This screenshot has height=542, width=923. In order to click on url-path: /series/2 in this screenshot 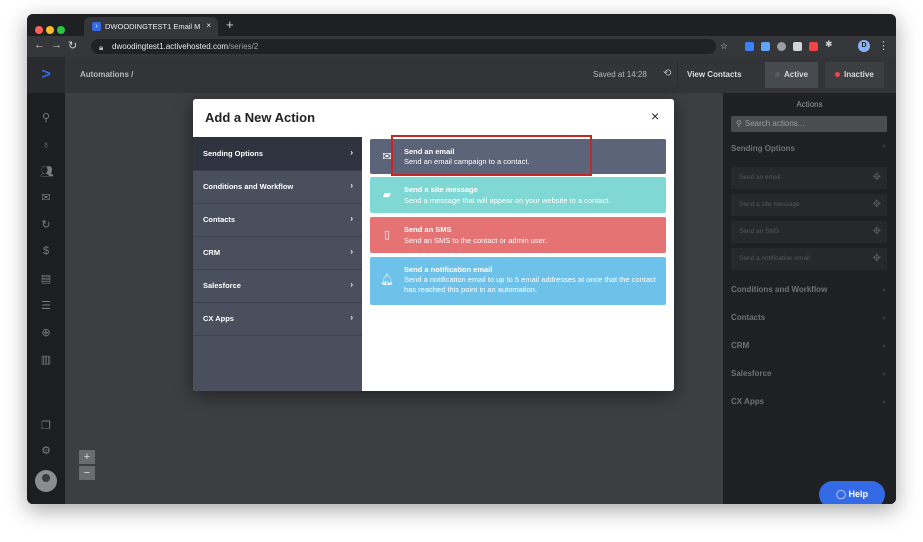, I will do `click(243, 46)`.